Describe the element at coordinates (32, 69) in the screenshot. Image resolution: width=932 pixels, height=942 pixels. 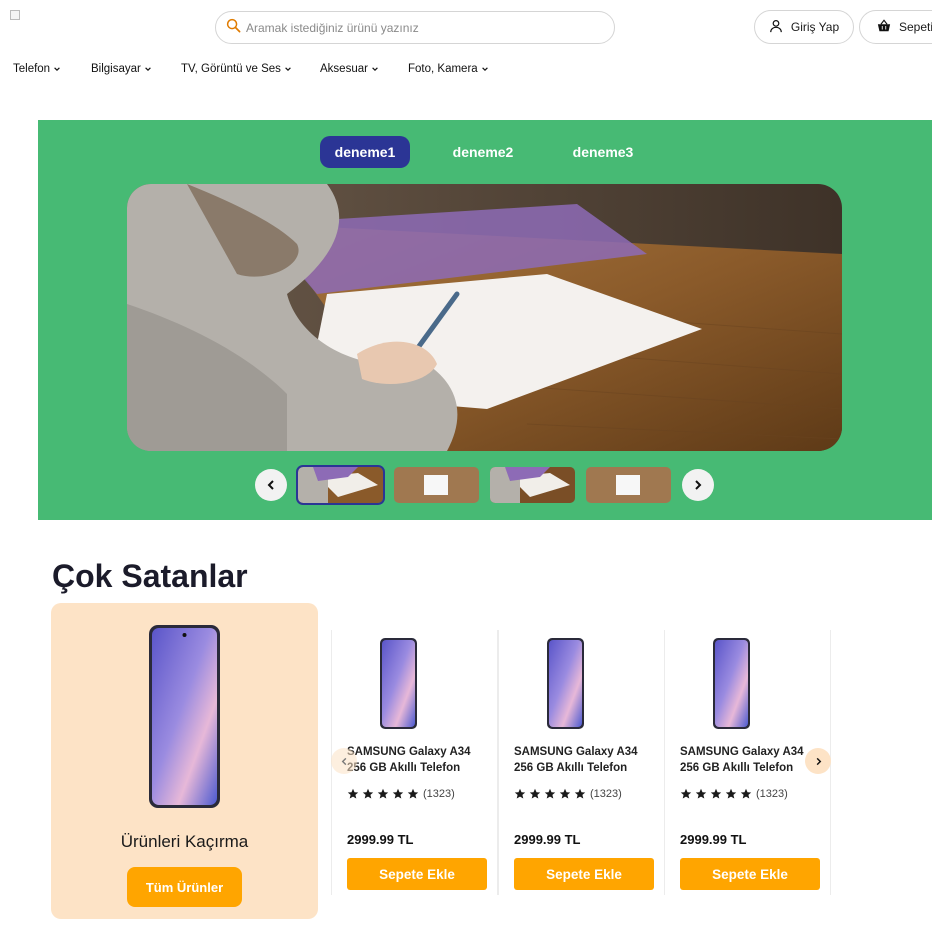
I see `nav-label: Telefon` at that location.